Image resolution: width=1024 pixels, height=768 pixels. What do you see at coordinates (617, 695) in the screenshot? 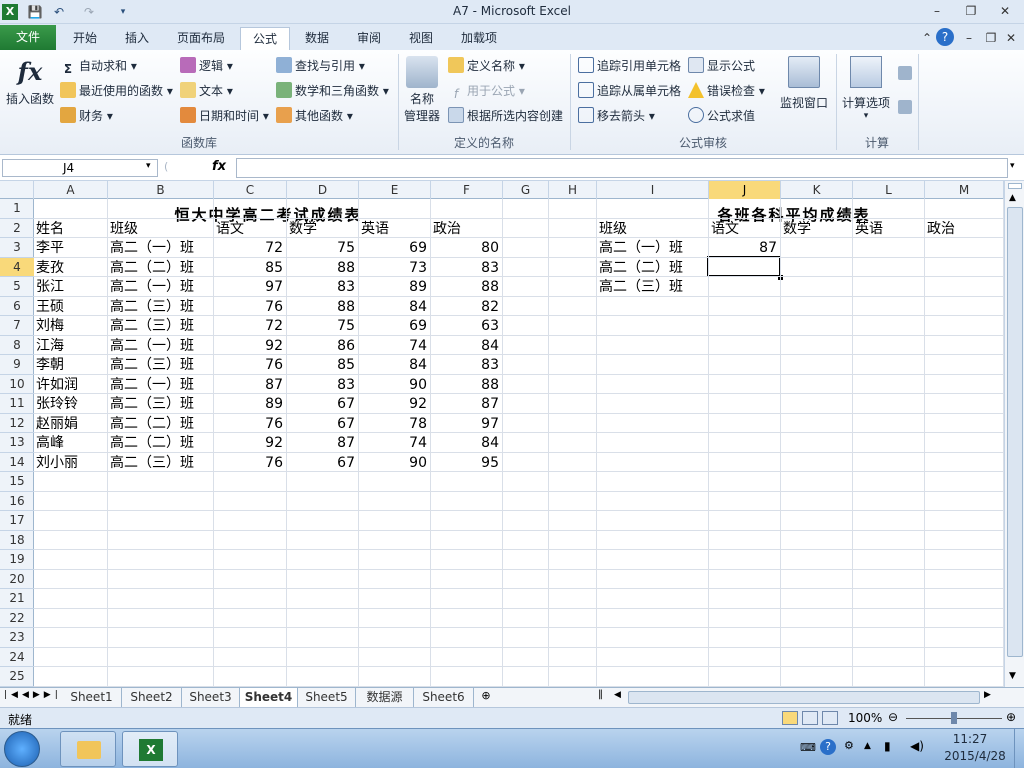
I see `scroll-left-icon: ◀` at bounding box center [617, 695].